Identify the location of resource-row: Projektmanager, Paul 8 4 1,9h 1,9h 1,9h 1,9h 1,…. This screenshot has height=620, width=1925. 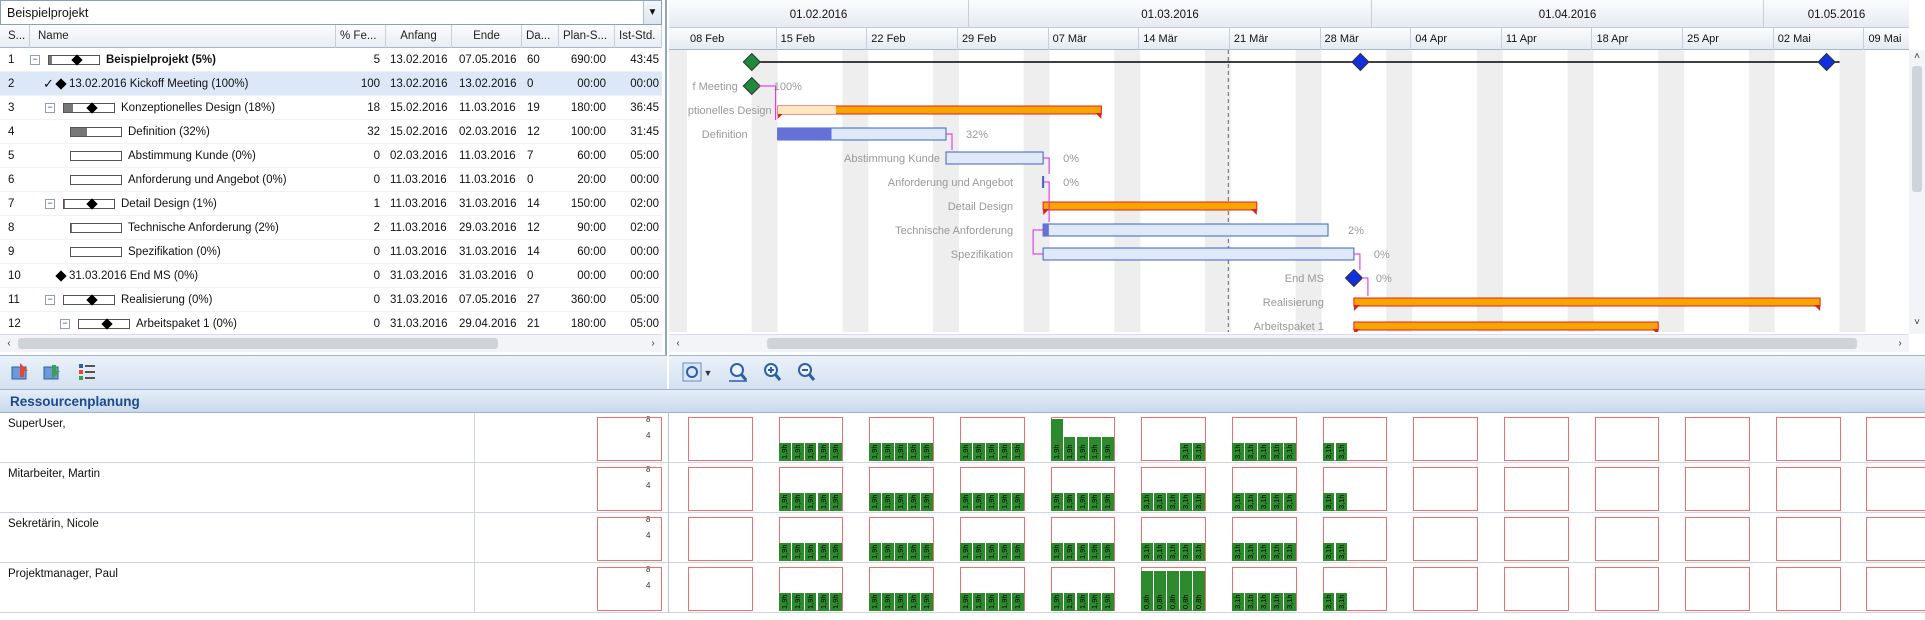
(962, 588).